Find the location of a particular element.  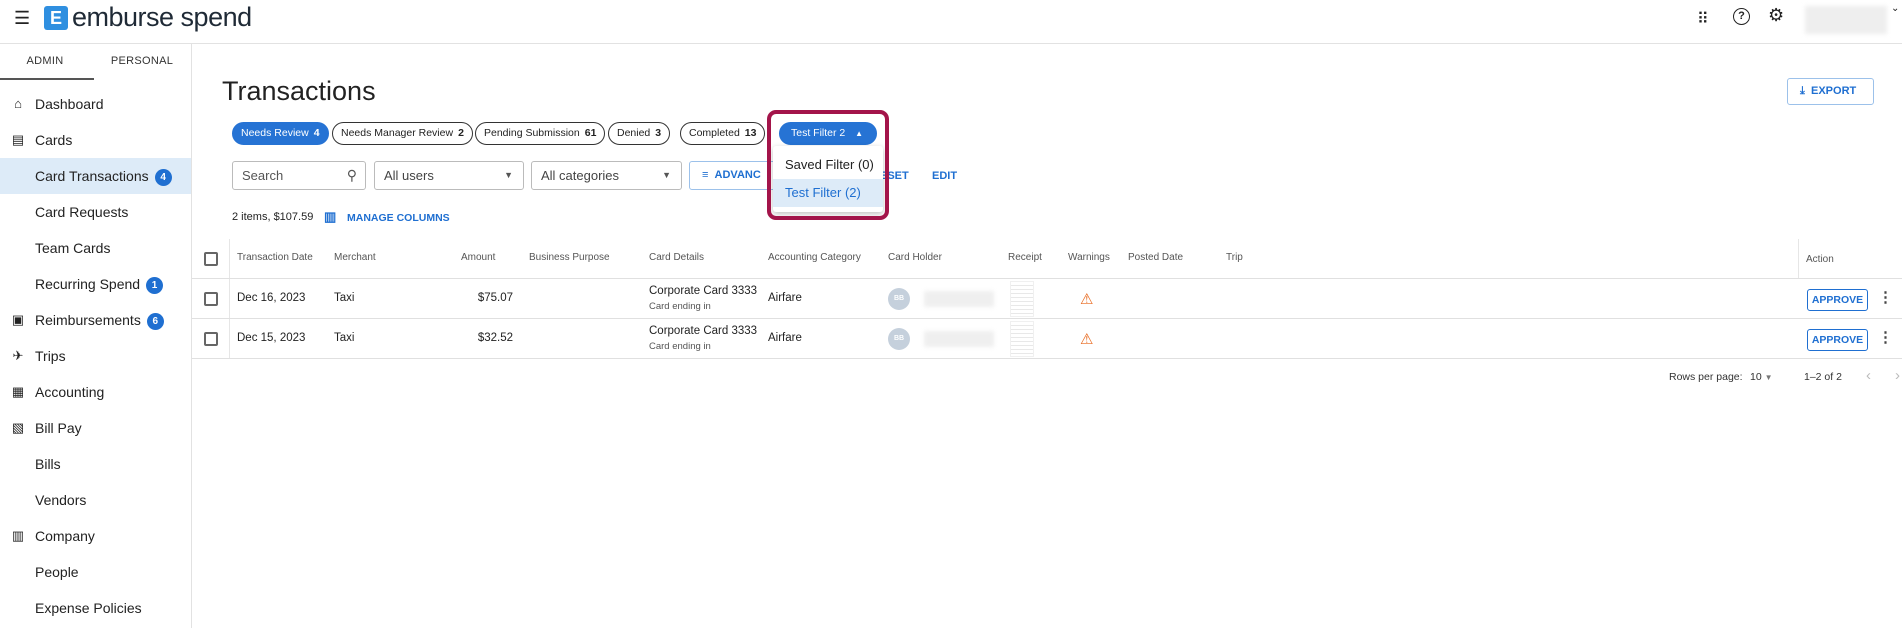

bill-icon: ▧ is located at coordinates (18, 427).